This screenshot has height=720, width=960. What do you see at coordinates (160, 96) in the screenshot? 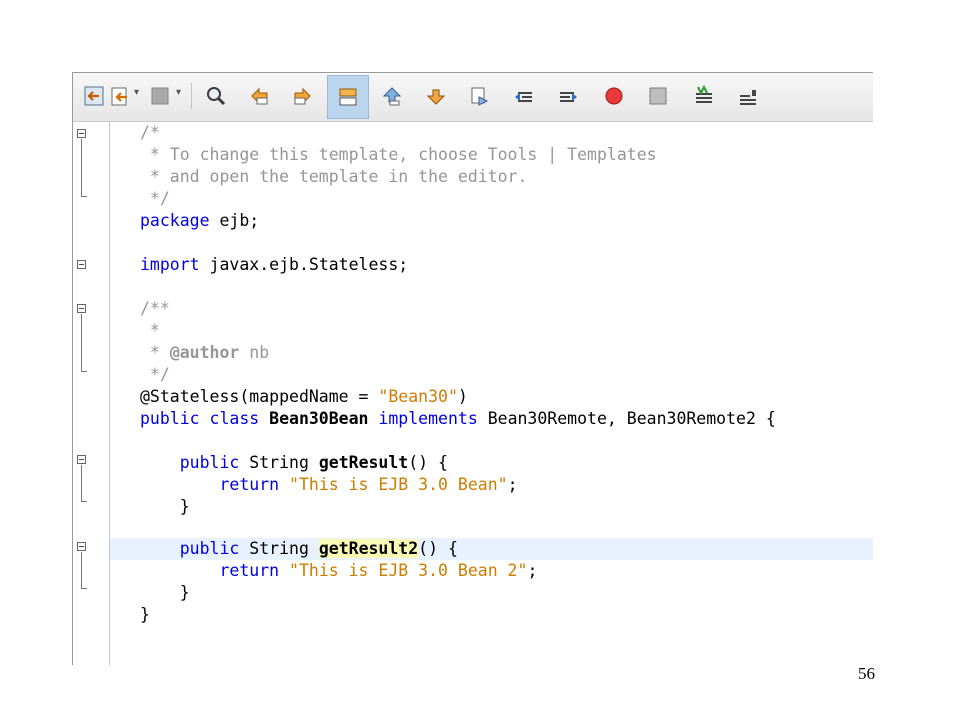
I see `forward-icon` at bounding box center [160, 96].